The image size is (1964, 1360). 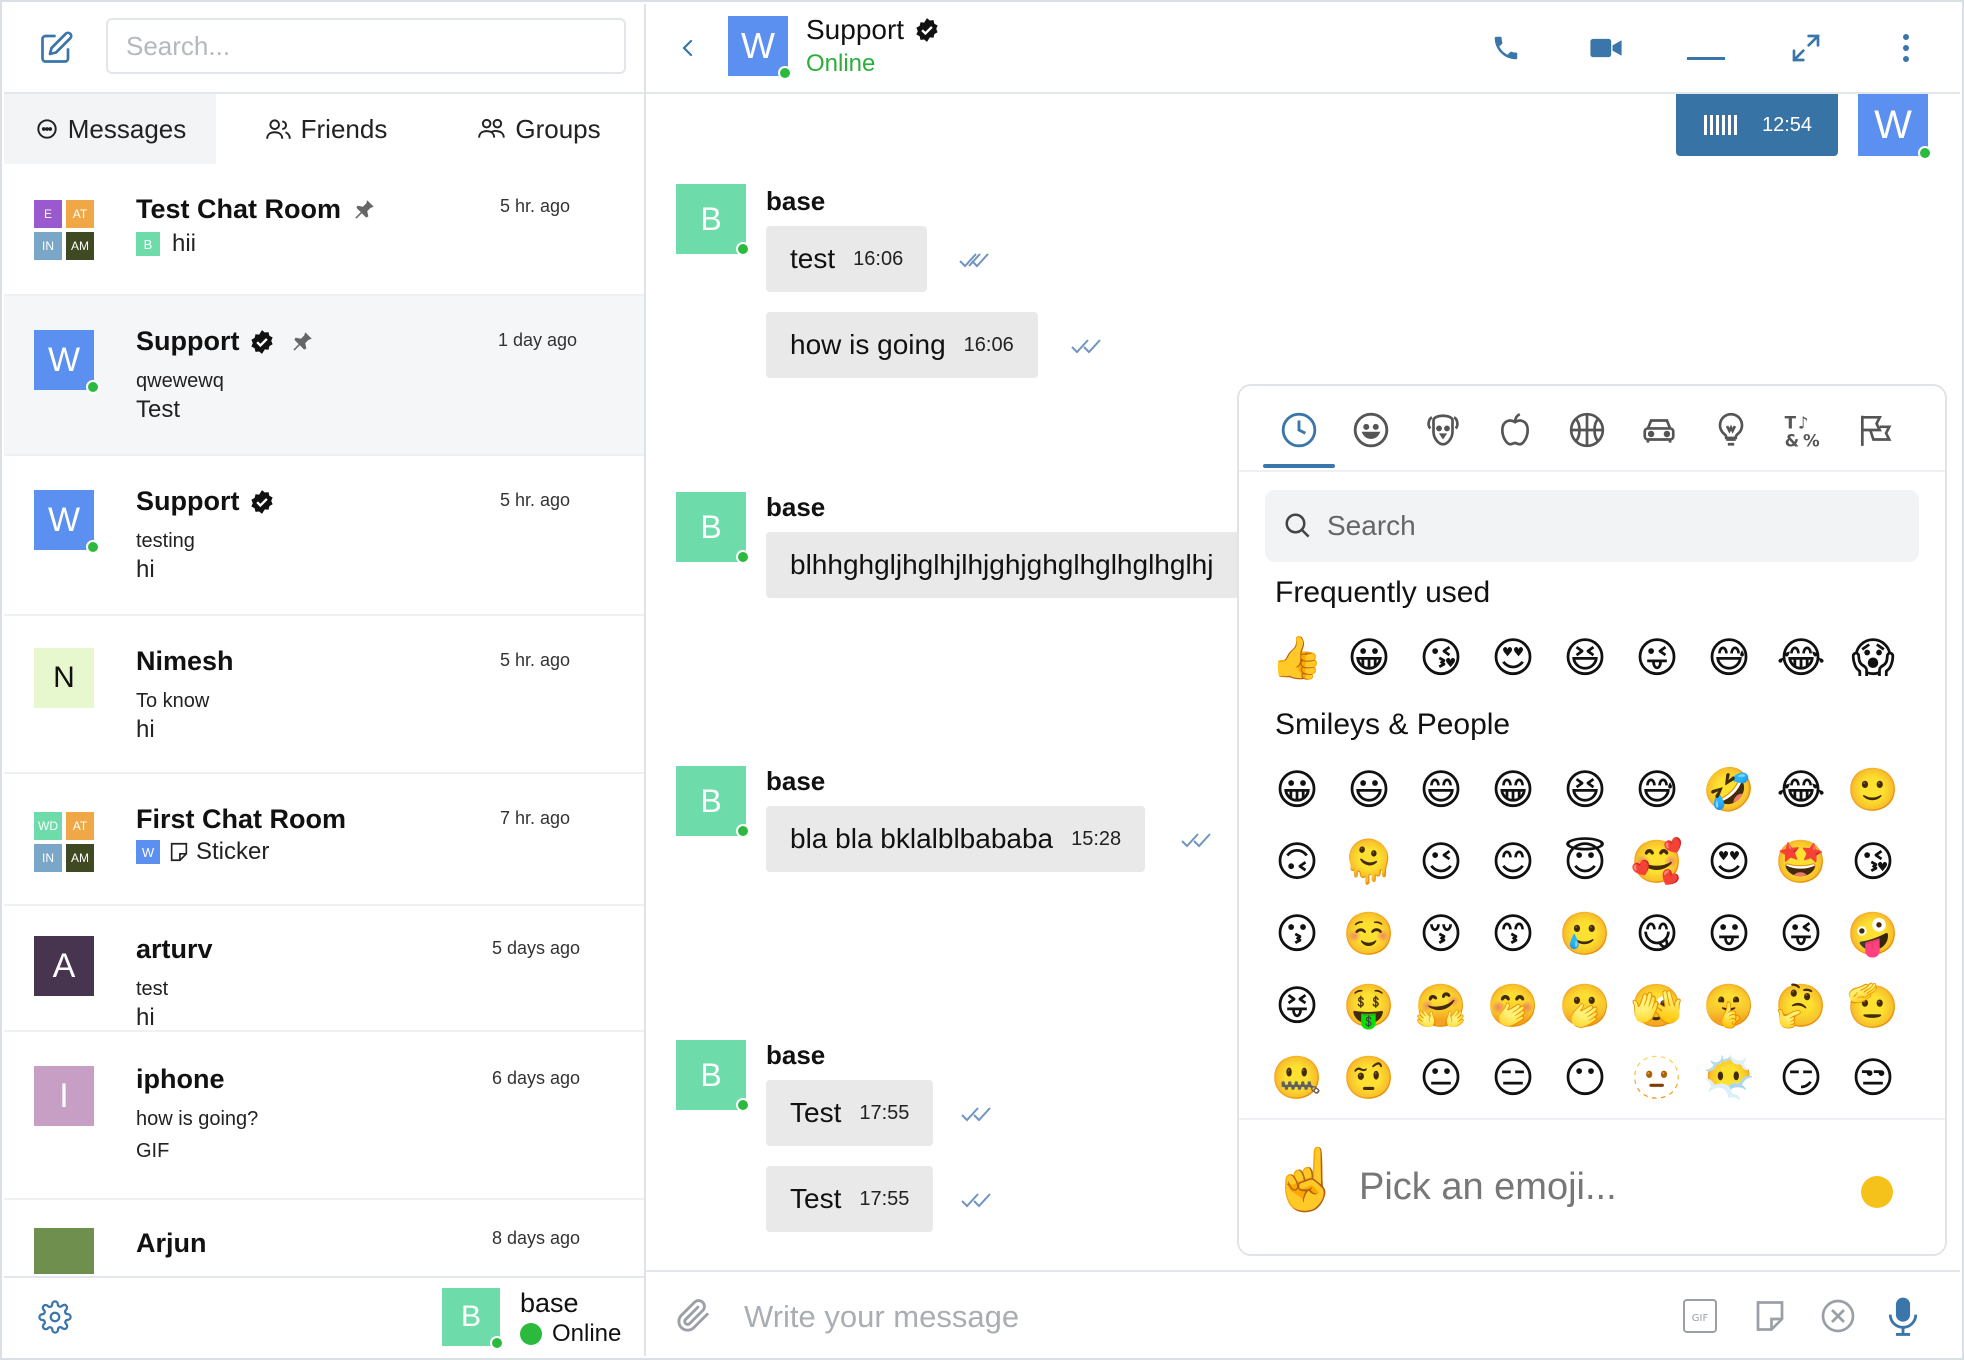 What do you see at coordinates (1513, 1006) in the screenshot?
I see `emoji: 🤭` at bounding box center [1513, 1006].